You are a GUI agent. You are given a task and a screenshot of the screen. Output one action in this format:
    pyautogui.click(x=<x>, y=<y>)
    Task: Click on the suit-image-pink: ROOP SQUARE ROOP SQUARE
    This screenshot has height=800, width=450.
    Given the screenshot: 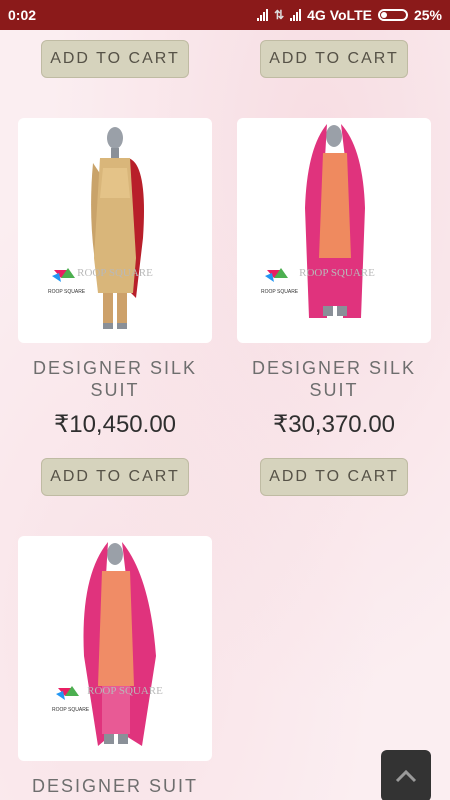 What is the action you would take?
    pyautogui.click(x=318, y=221)
    